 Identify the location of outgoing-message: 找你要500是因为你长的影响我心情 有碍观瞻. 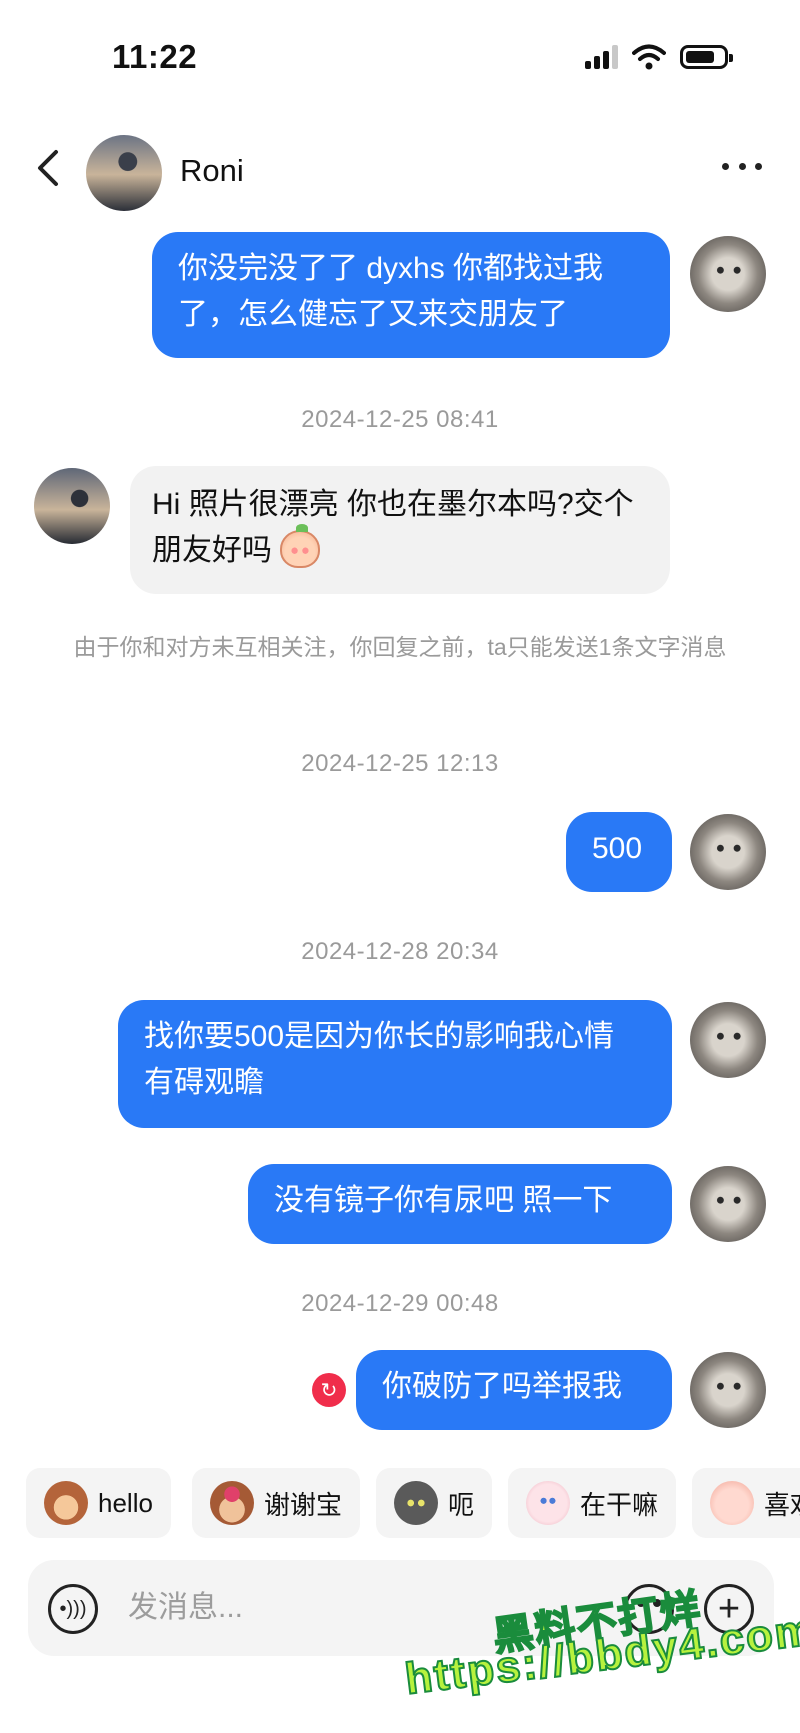
(395, 1064).